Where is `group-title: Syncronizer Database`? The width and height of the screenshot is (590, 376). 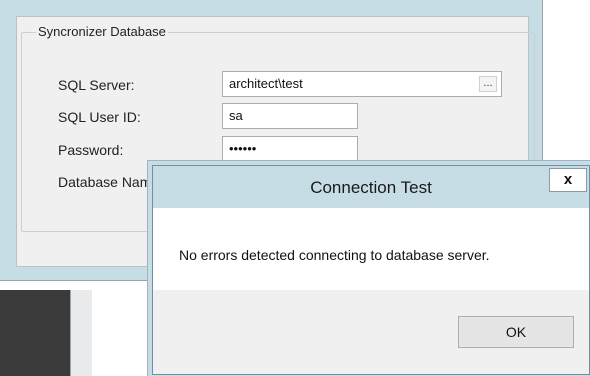
group-title: Syncronizer Database is located at coordinates (102, 32).